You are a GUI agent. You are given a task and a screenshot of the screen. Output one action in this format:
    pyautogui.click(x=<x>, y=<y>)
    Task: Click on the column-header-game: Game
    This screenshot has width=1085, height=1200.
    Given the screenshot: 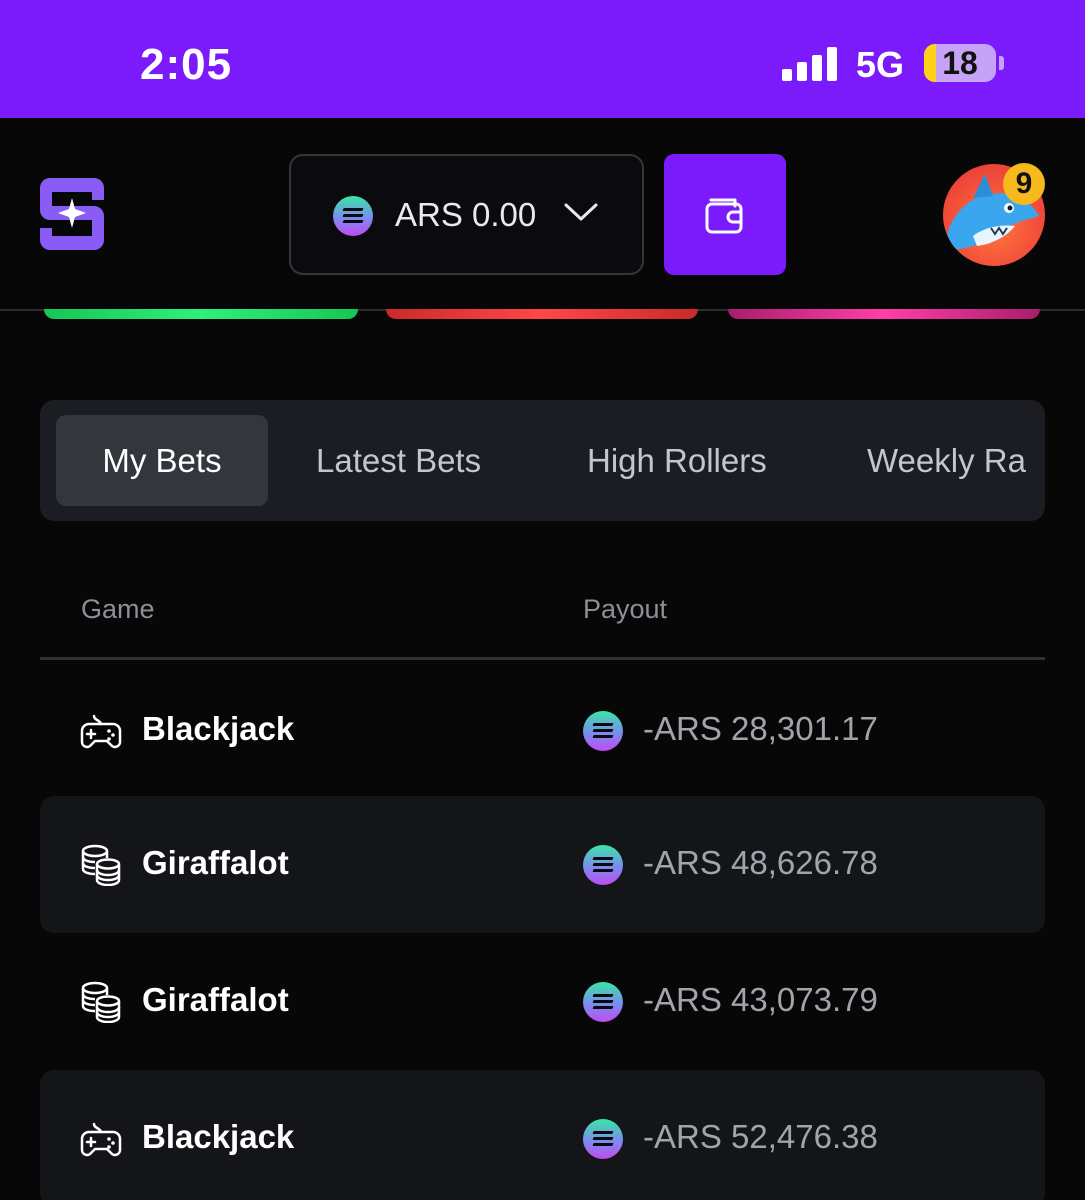 What is the action you would take?
    pyautogui.click(x=118, y=609)
    